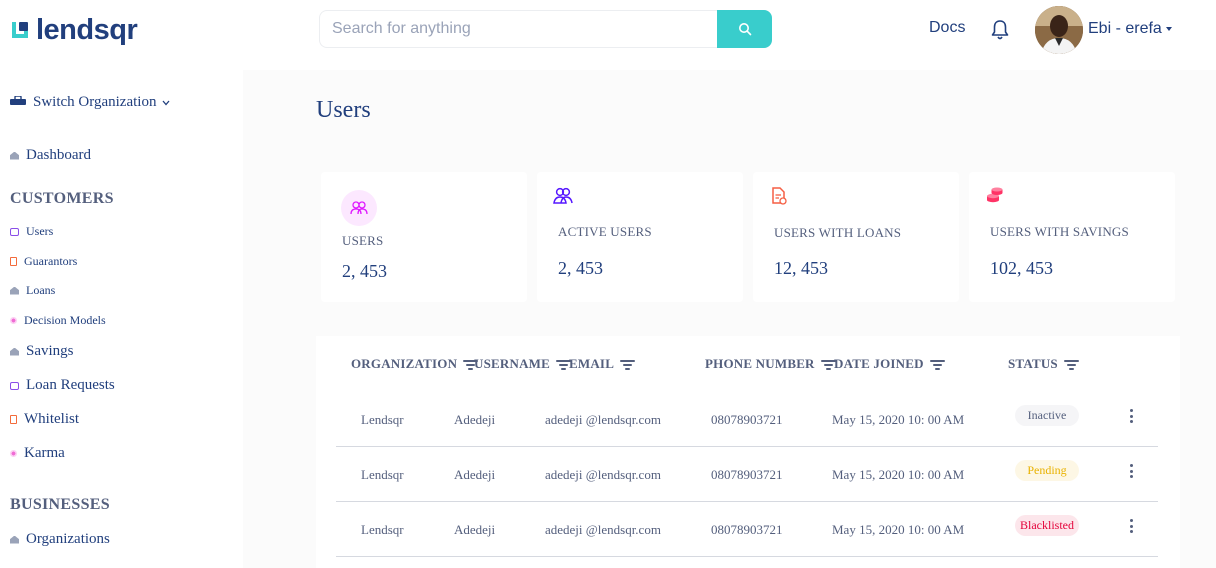 The image size is (1216, 568). I want to click on top-bar: lendsqr Docs Ebi - erefa, so click(608, 35).